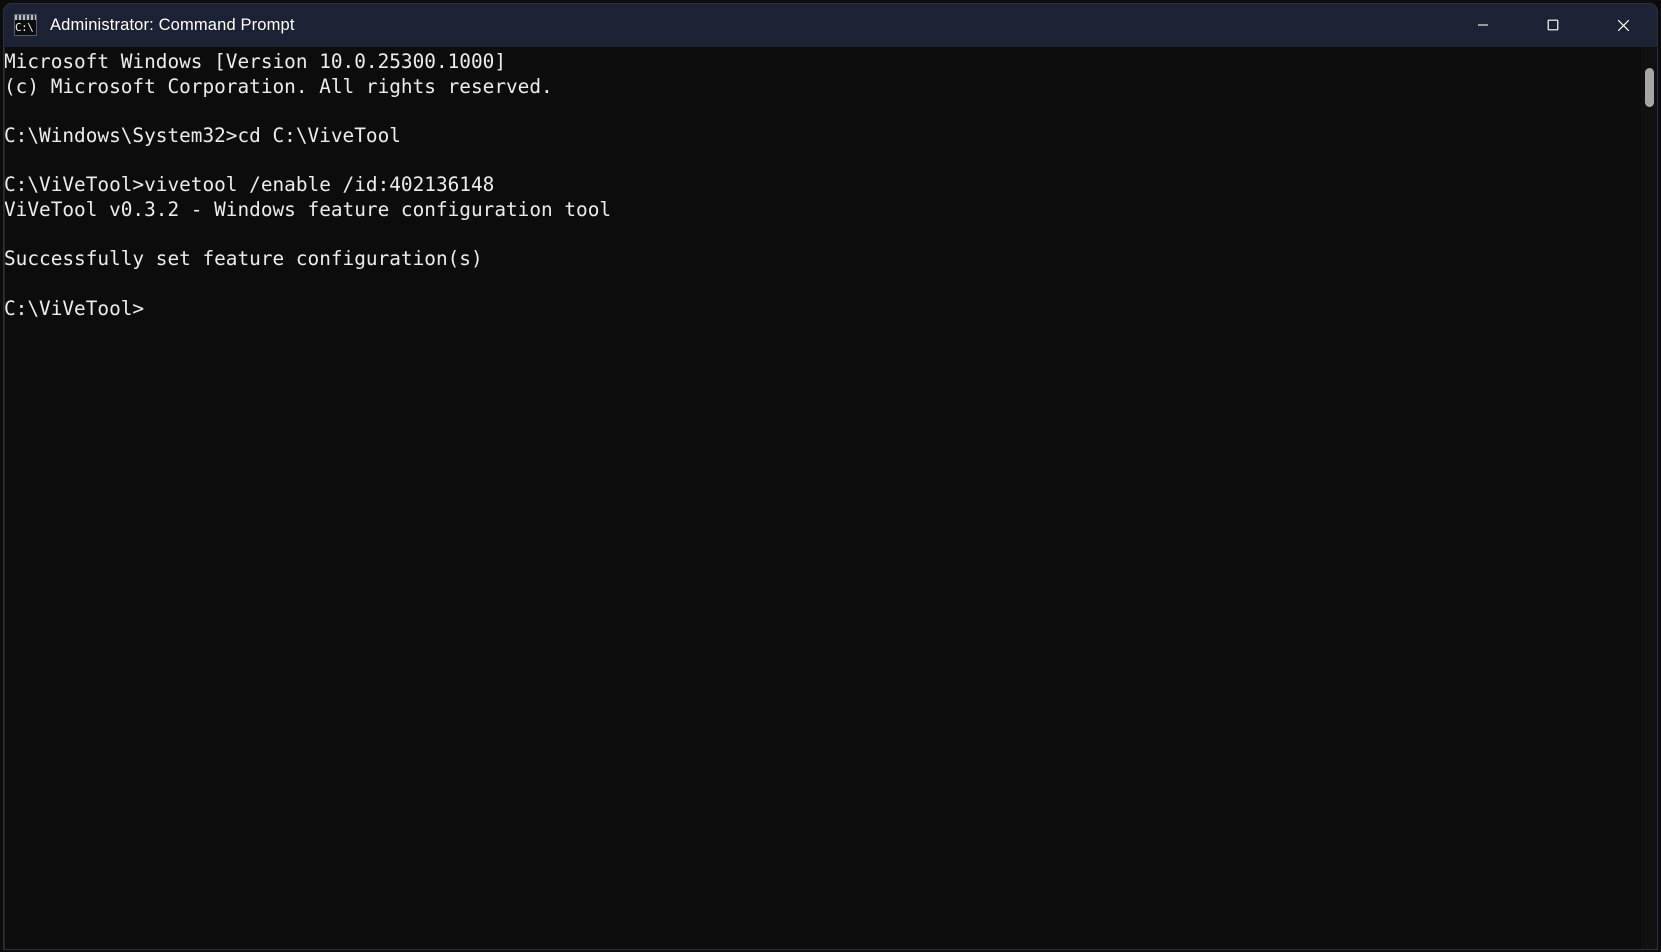  I want to click on window-controls, so click(1553, 25).